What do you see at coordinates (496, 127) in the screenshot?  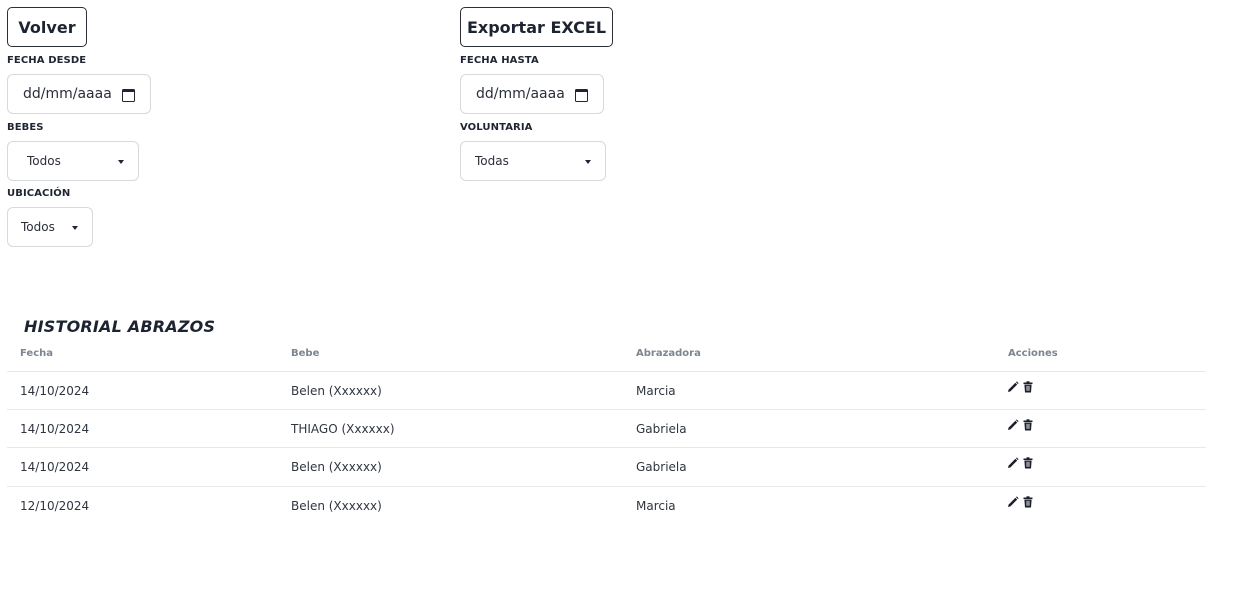 I see `voluntaria-label: VOLUNTARIA` at bounding box center [496, 127].